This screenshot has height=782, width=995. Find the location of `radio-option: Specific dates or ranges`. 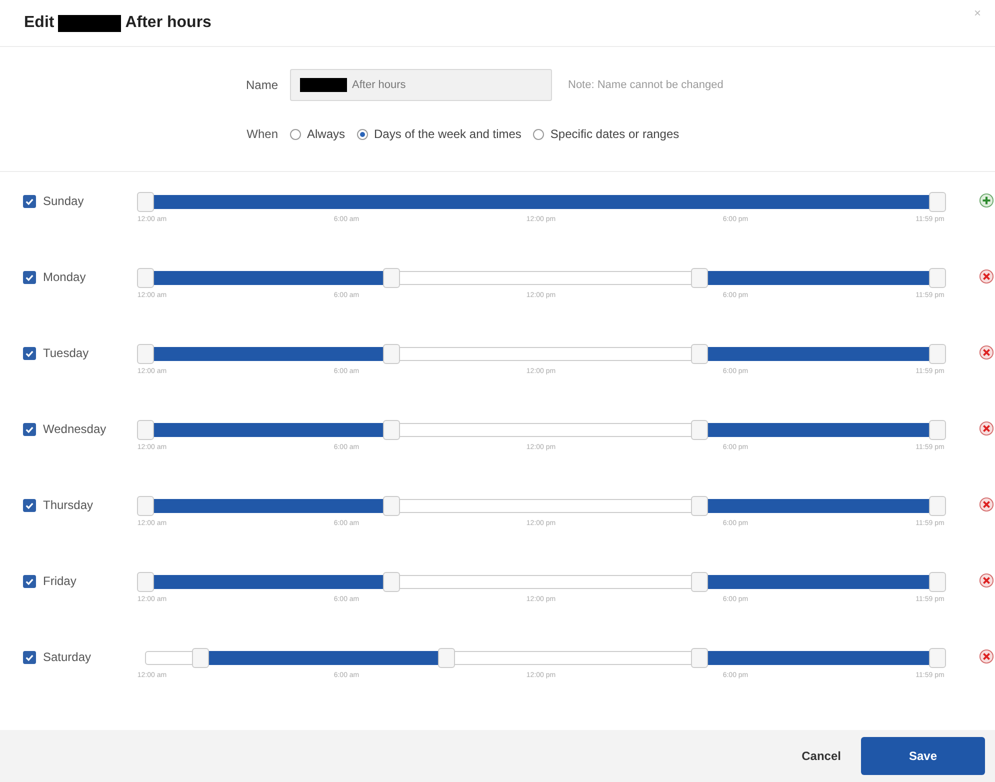

radio-option: Specific dates or ranges is located at coordinates (606, 134).